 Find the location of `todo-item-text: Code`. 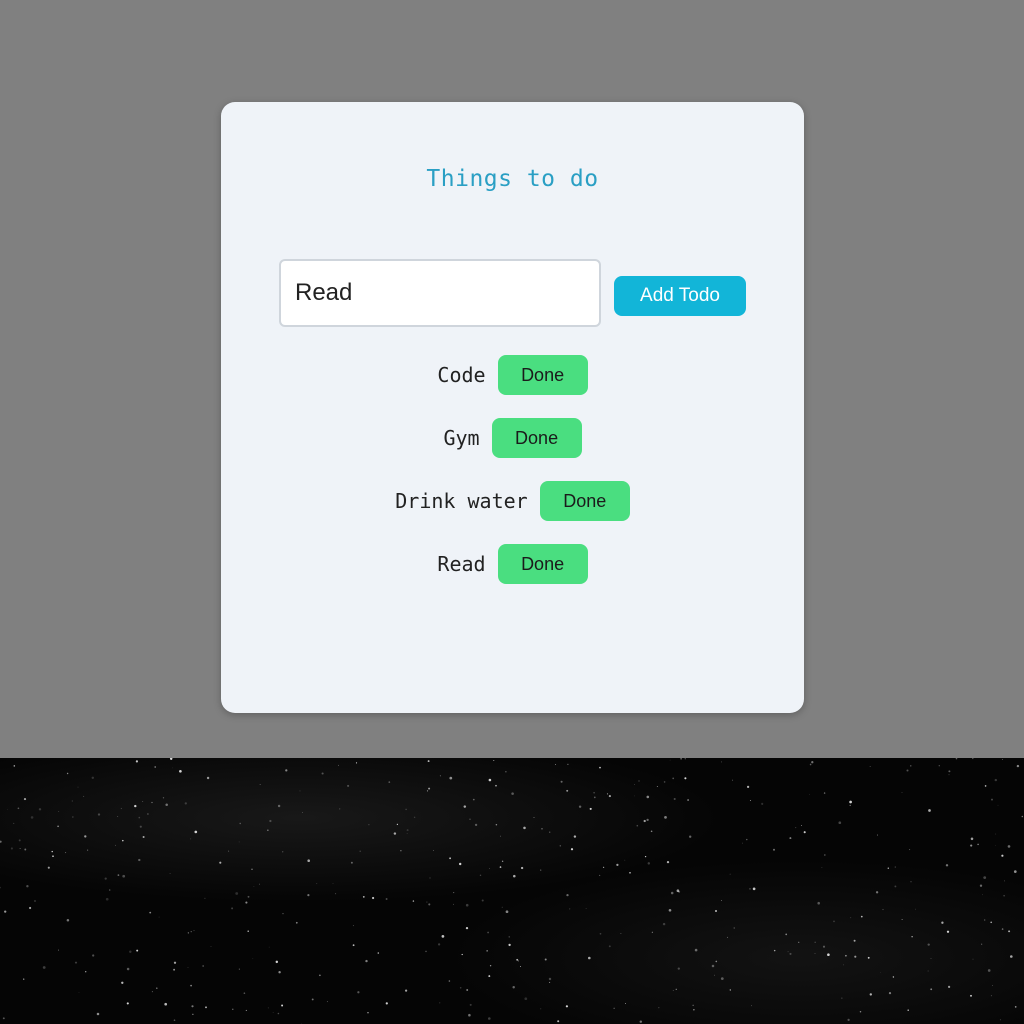

todo-item-text: Code is located at coordinates (461, 375).